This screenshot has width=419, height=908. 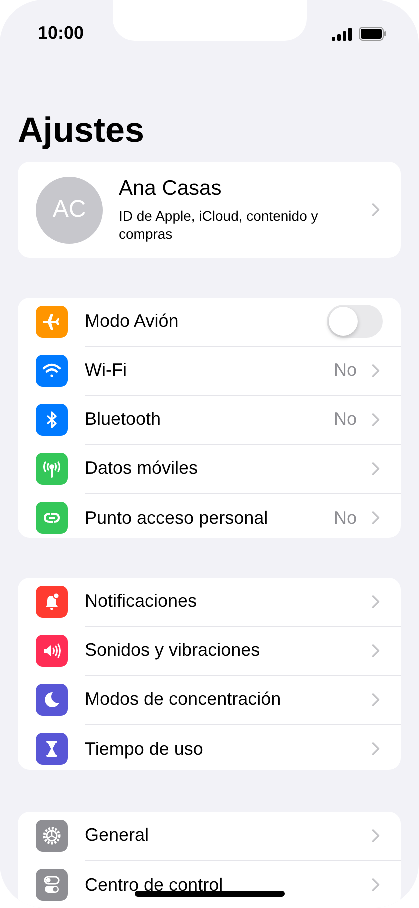 I want to click on settings-row: Datos móviles, so click(x=209, y=469).